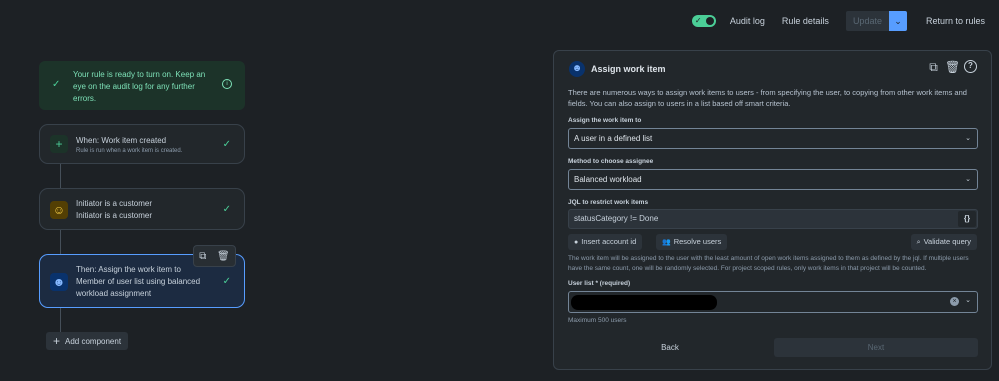 The height and width of the screenshot is (381, 999). Describe the element at coordinates (121, 140) in the screenshot. I see `trigger-title: When: Work item created` at that location.